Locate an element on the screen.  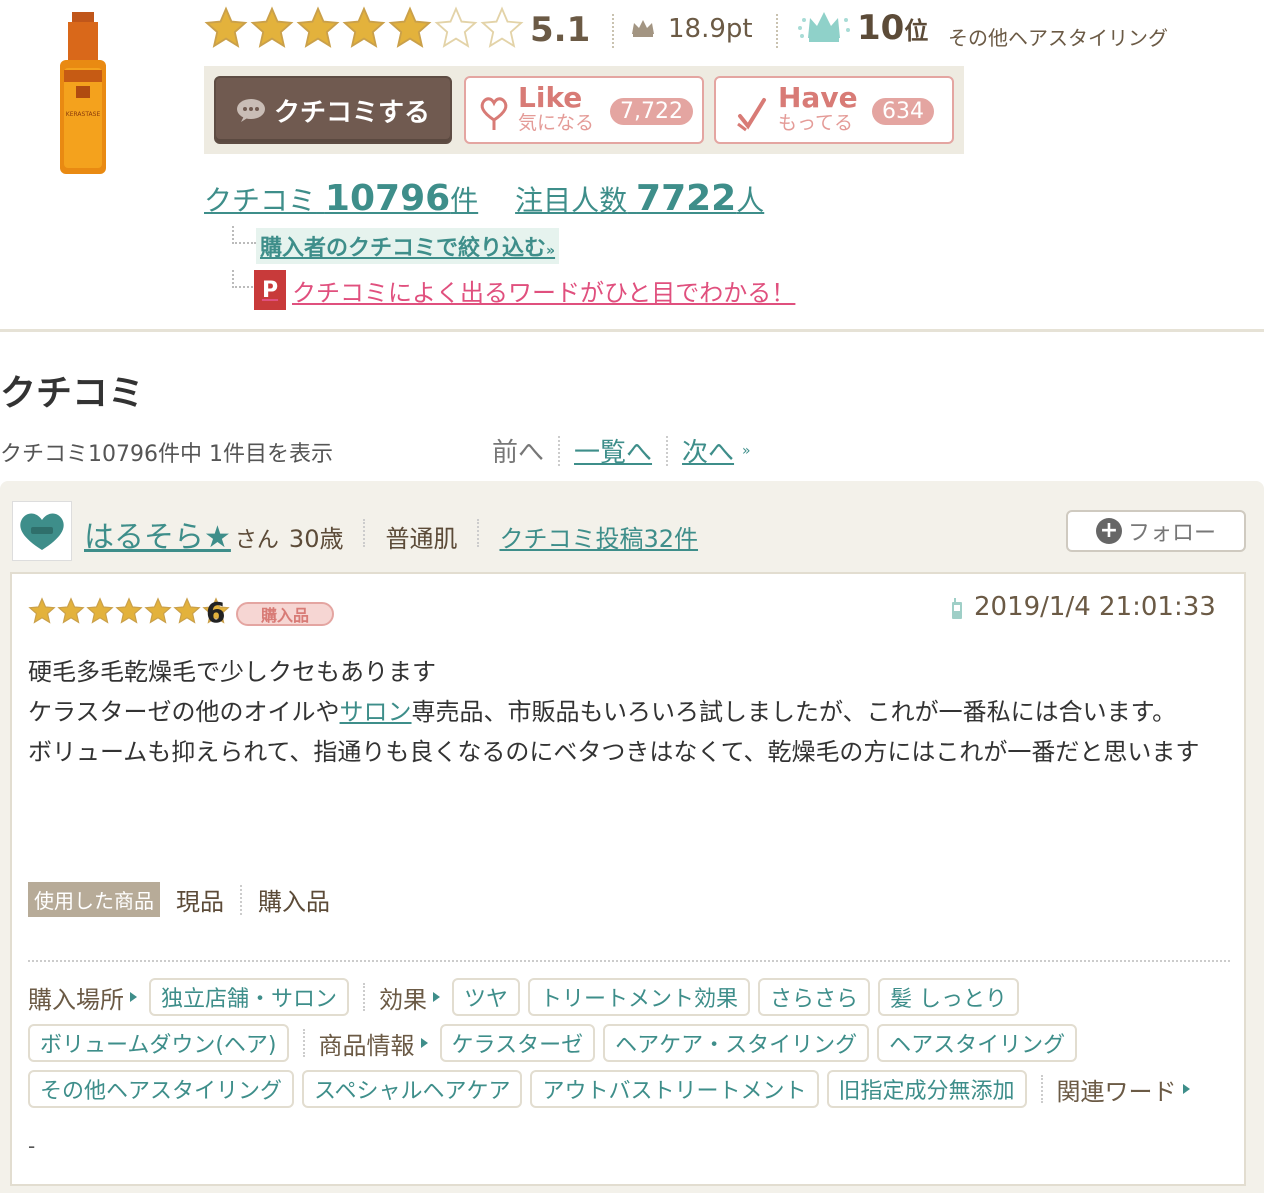
review-stars is located at coordinates (129, 611).